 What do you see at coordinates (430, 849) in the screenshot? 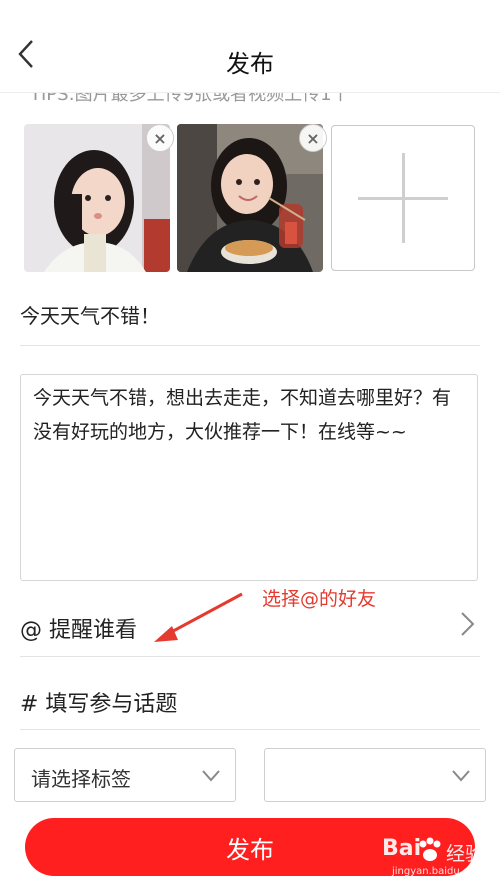
I see `paw-icon` at bounding box center [430, 849].